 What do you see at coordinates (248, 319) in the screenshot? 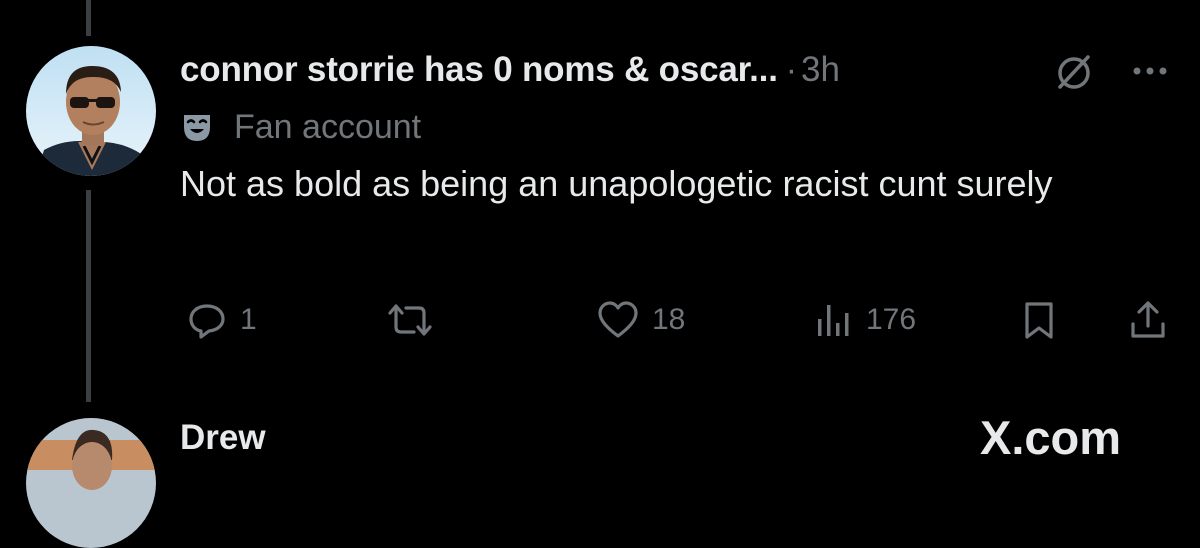
I see `reply-count: 1` at bounding box center [248, 319].